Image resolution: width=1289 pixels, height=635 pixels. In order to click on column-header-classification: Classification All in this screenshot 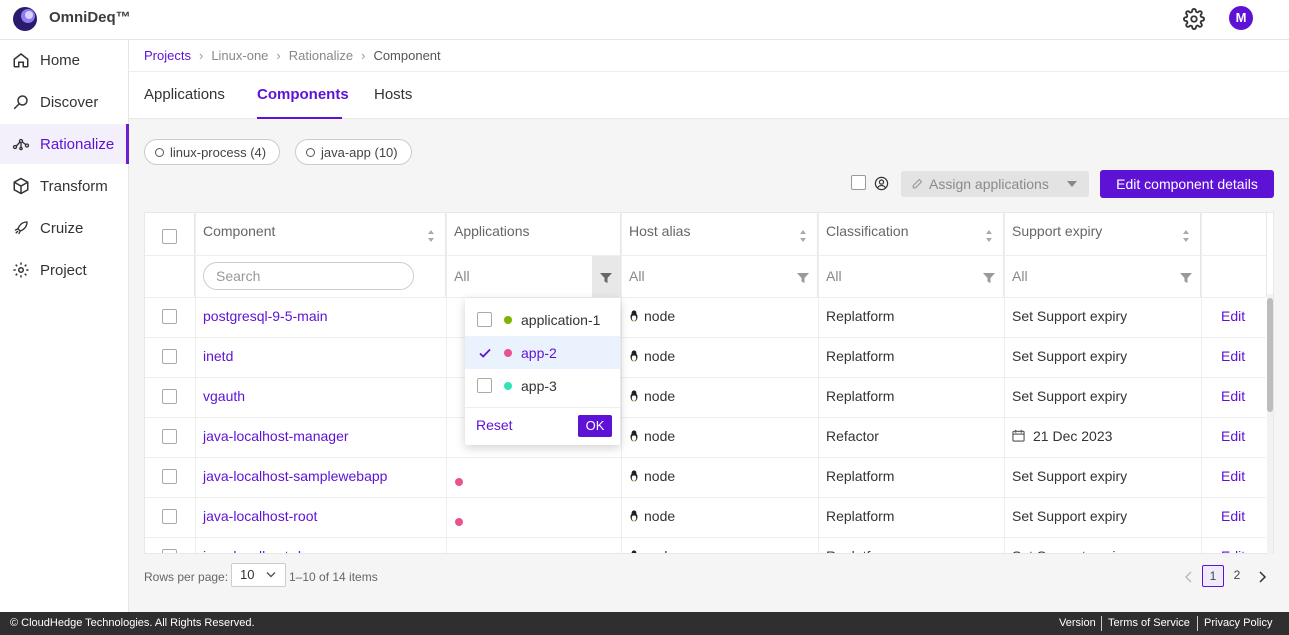, I will do `click(911, 255)`.